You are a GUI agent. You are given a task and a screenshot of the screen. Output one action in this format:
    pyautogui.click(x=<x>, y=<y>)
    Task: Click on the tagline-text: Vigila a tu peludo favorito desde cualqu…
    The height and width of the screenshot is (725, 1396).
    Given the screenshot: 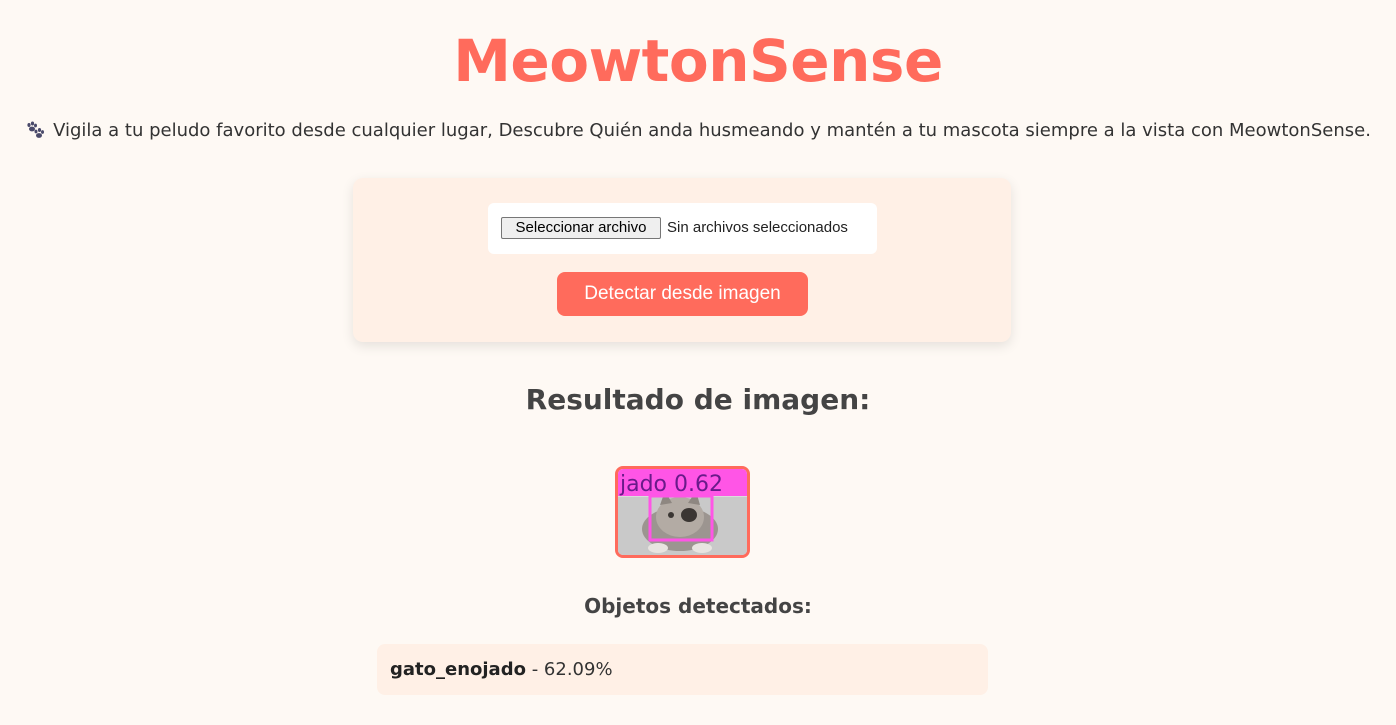 What is the action you would take?
    pyautogui.click(x=712, y=130)
    